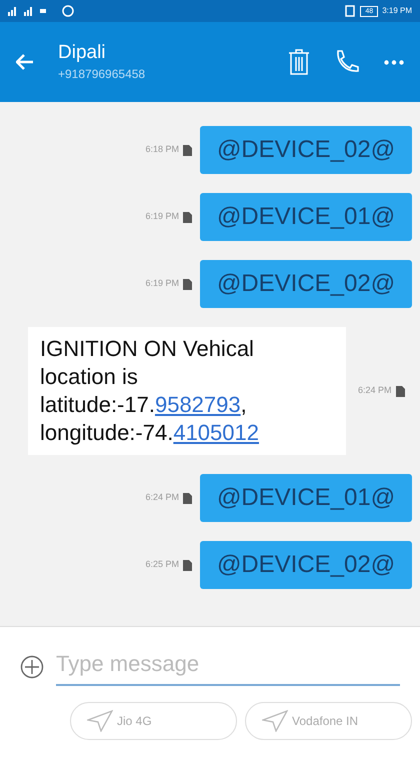 The height and width of the screenshot is (766, 420). Describe the element at coordinates (25, 62) in the screenshot. I see `back-icon` at that location.